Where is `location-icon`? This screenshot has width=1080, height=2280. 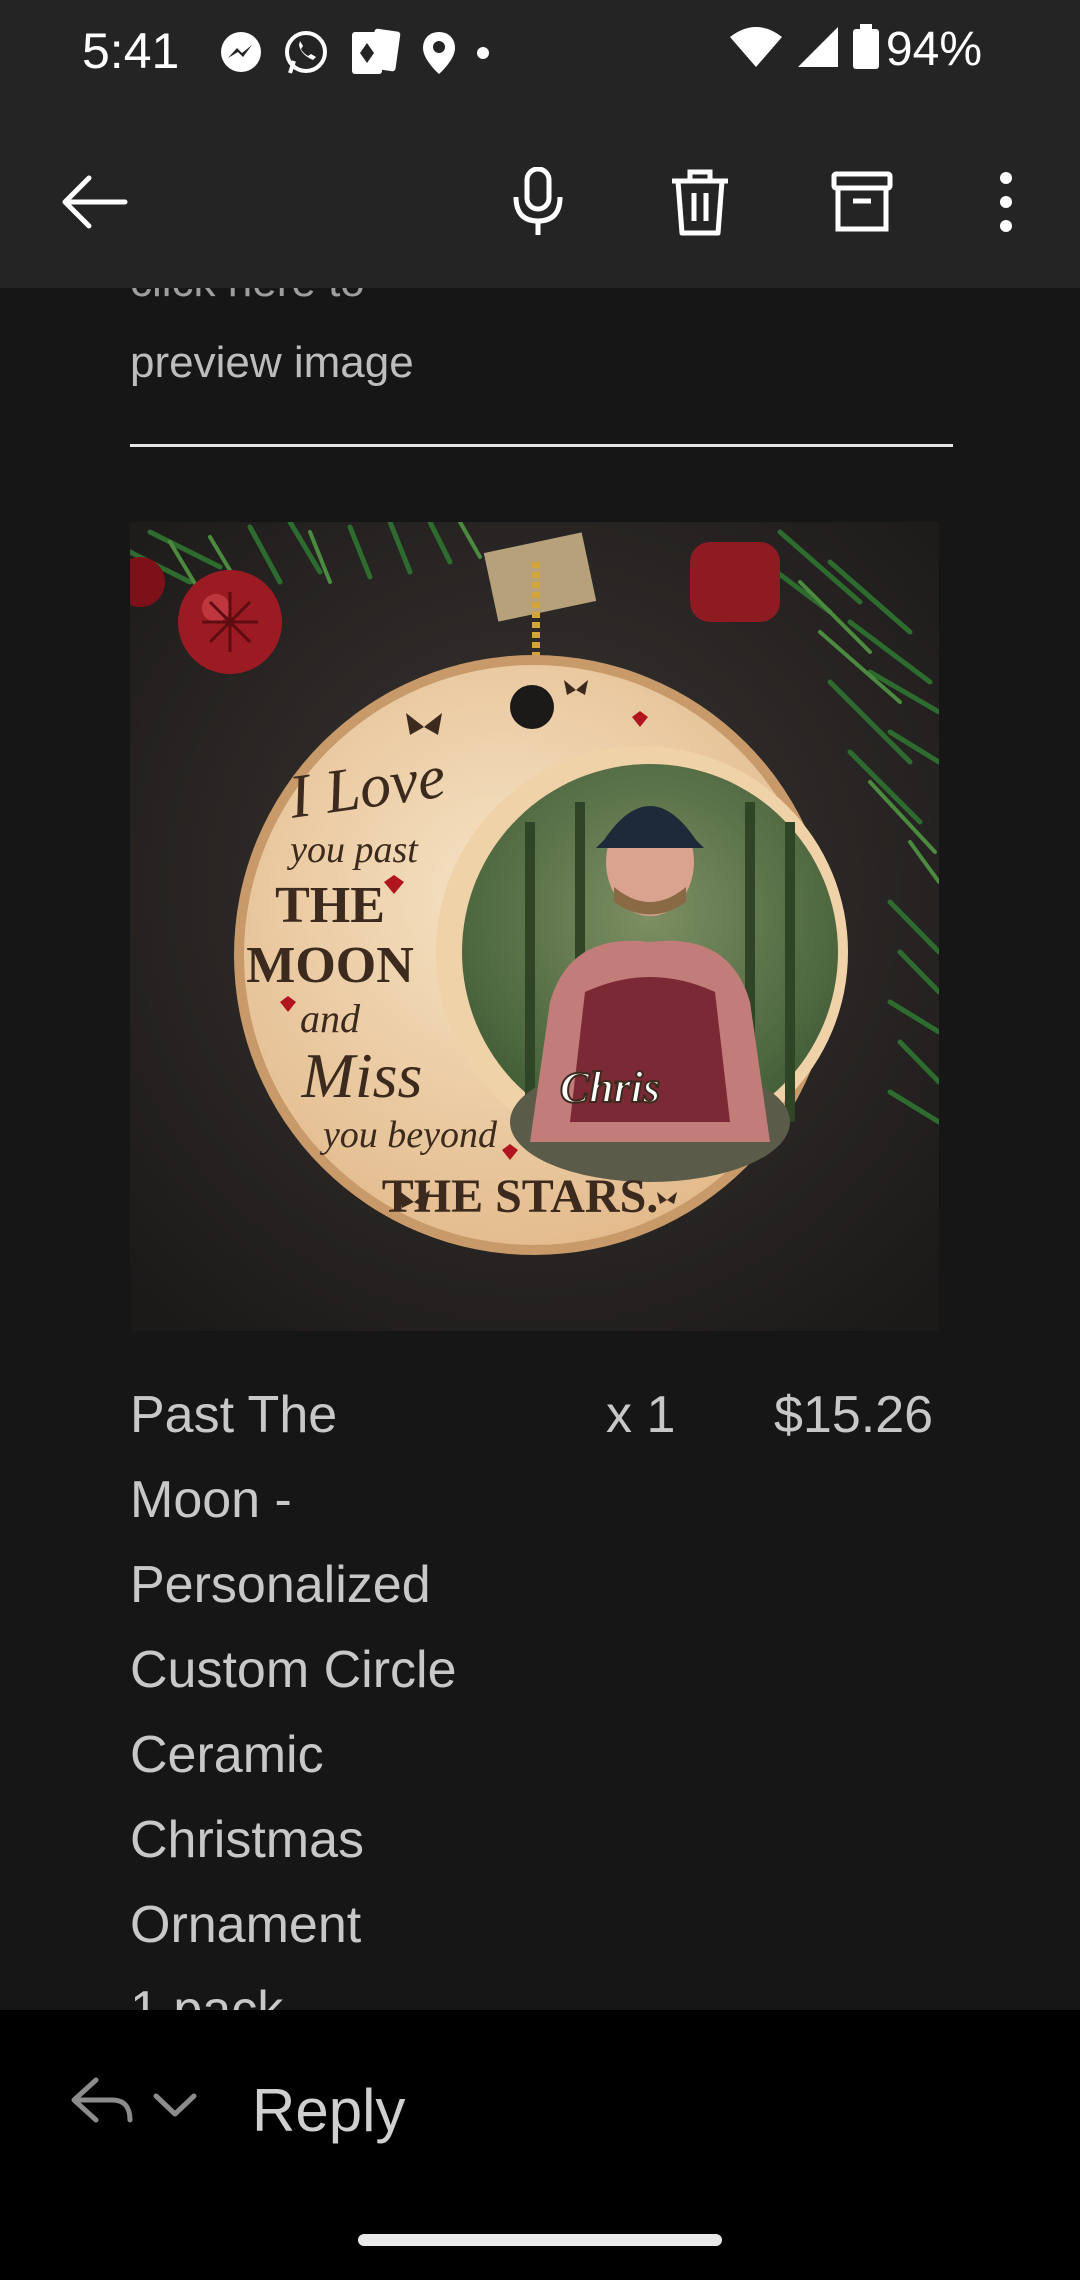
location-icon is located at coordinates (439, 53).